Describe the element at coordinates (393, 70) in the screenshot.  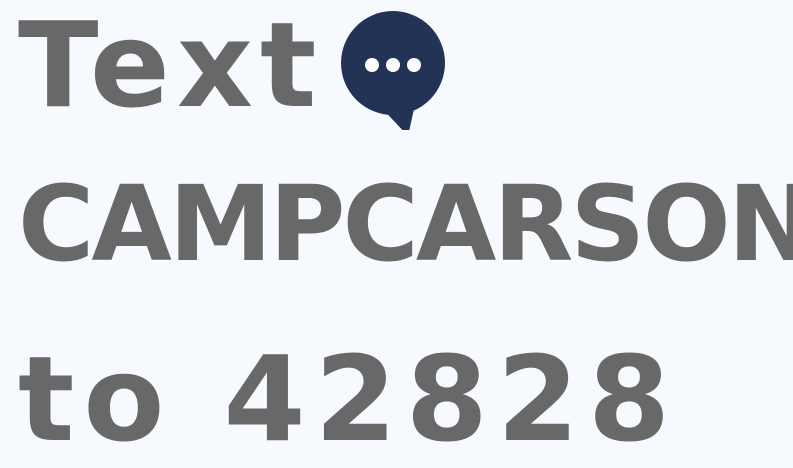
I see `chat-bubble-icon` at that location.